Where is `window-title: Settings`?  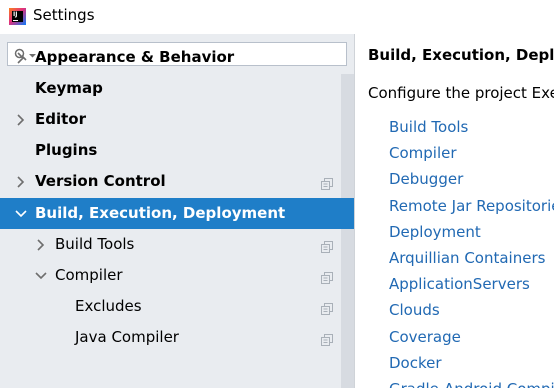 window-title: Settings is located at coordinates (64, 15).